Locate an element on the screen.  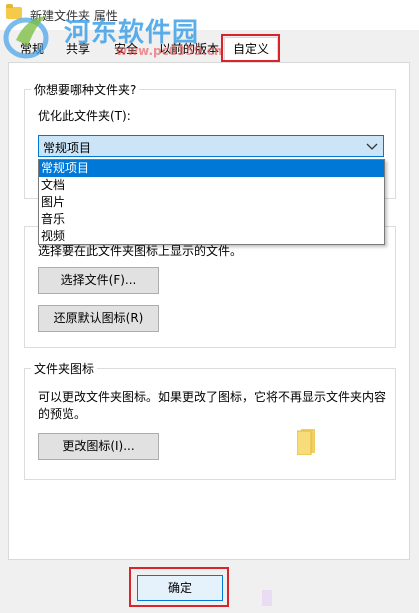
chevron-down-icon is located at coordinates (372, 146).